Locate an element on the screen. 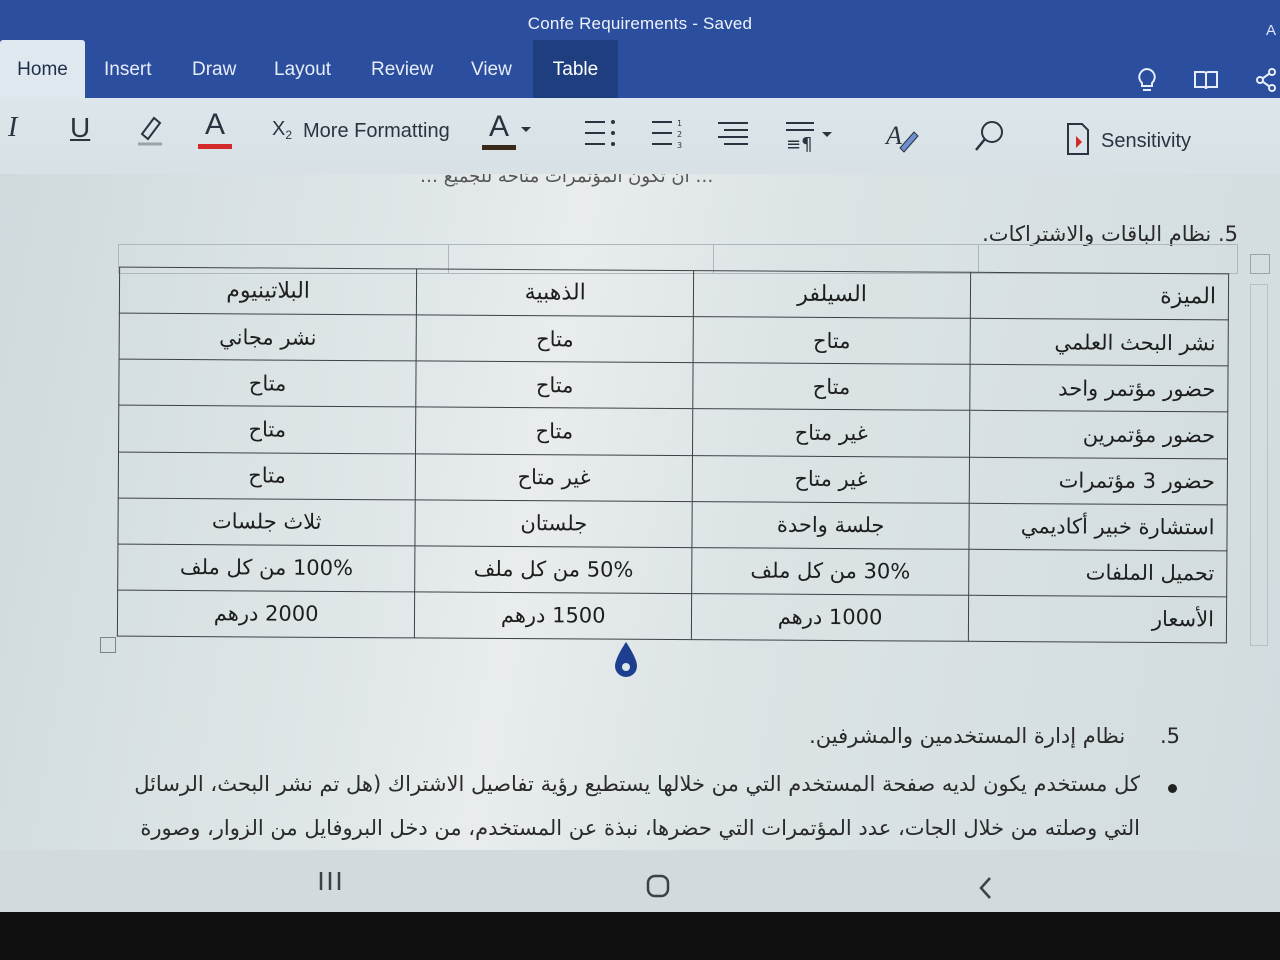 The height and width of the screenshot is (960, 1280). bullet-marker is located at coordinates (1172, 788).